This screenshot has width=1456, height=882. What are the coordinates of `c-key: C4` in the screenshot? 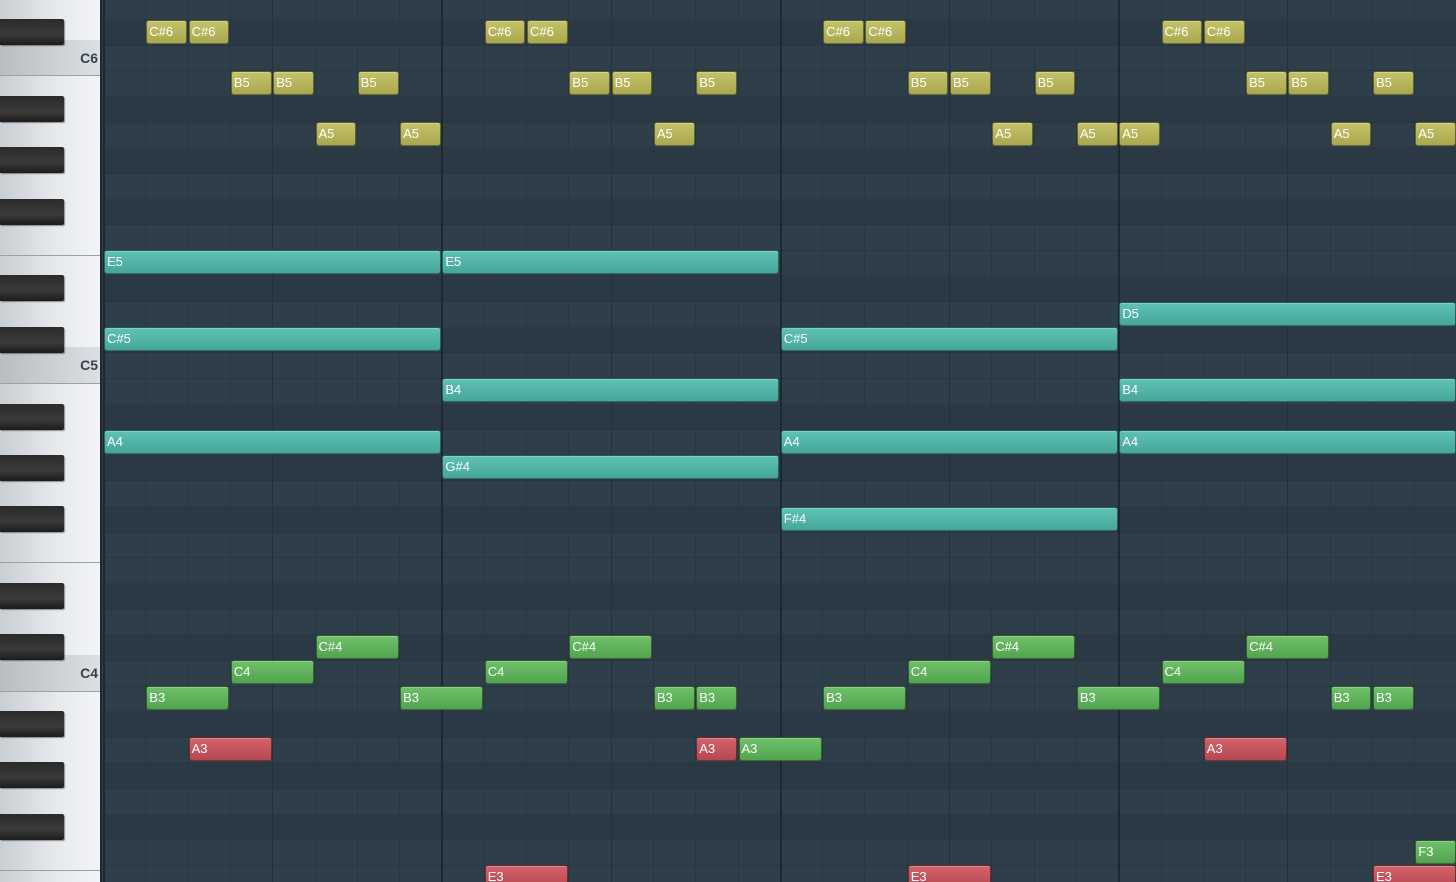 It's located at (50, 672).